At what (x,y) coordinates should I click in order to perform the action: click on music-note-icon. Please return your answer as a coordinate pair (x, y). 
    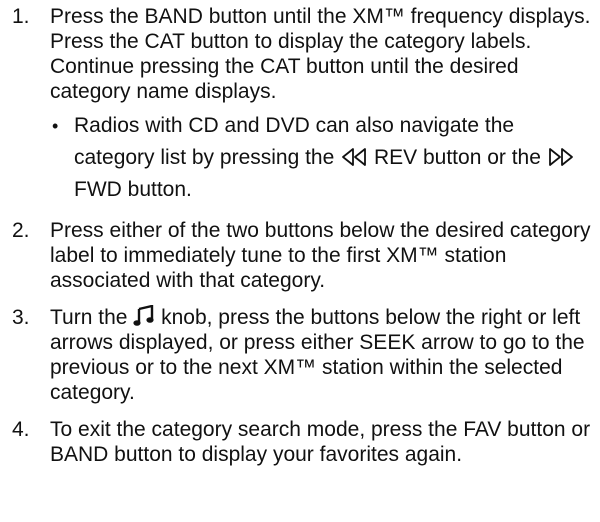
    Looking at the image, I should click on (144, 316).